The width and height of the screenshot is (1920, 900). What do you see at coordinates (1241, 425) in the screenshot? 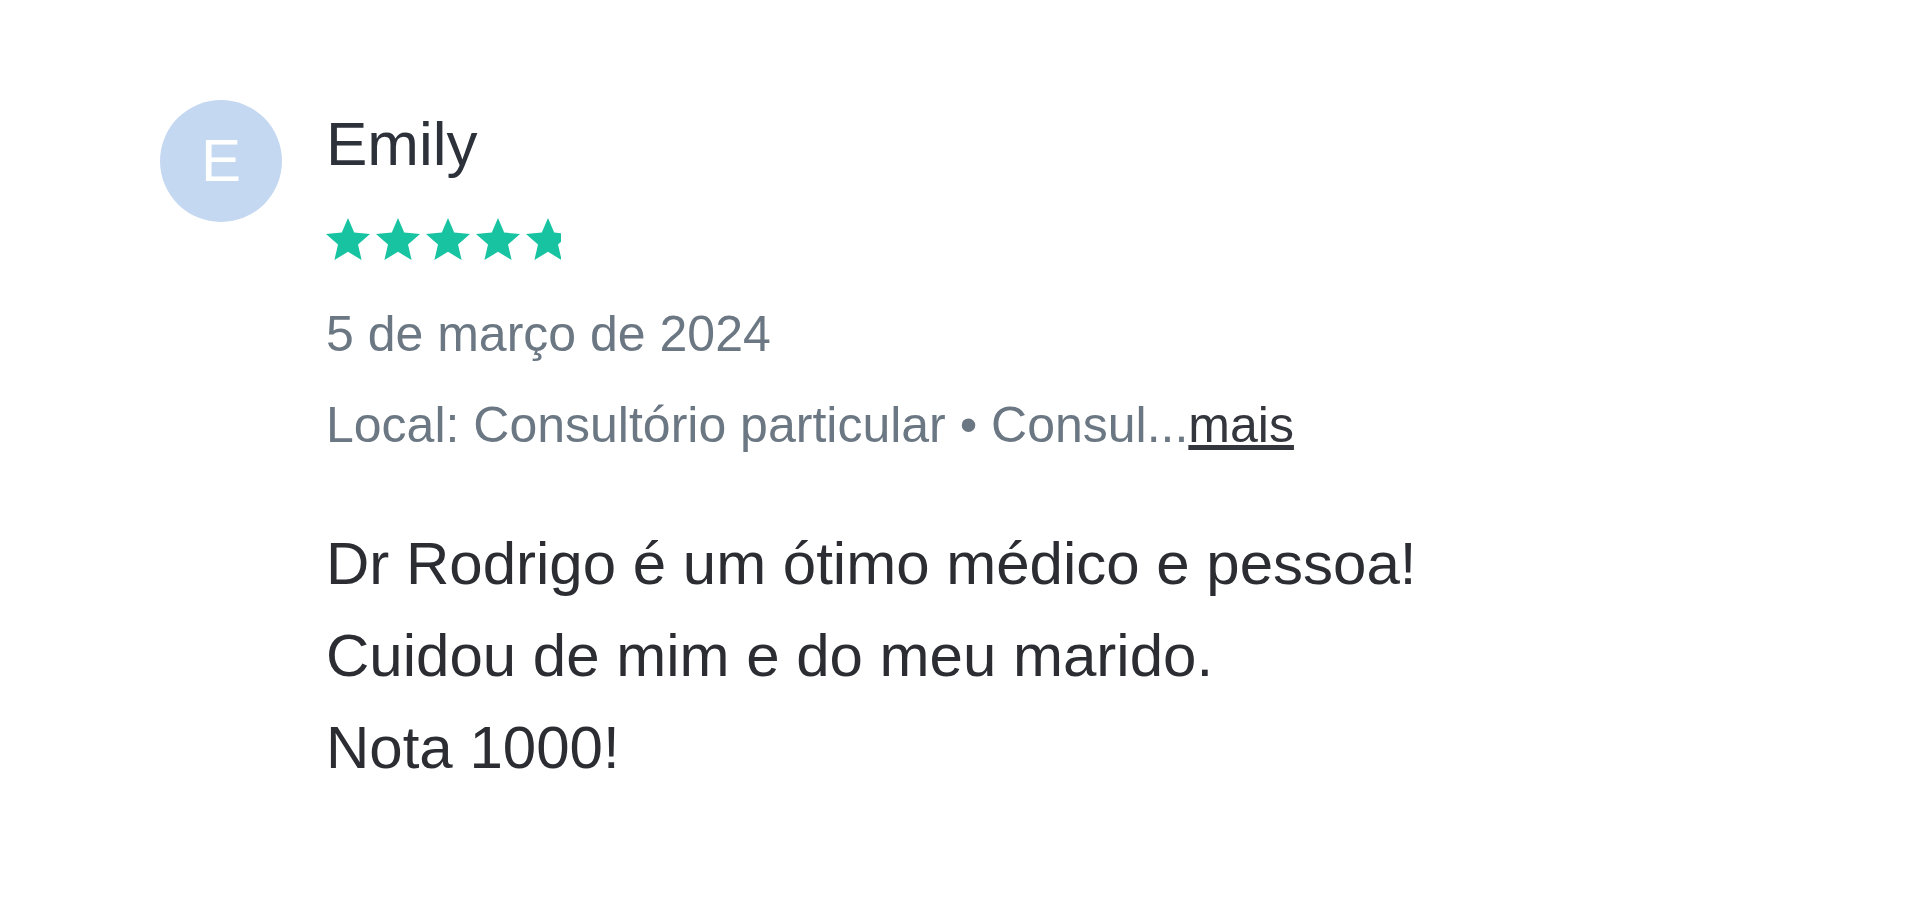
I see `more-link: mais` at bounding box center [1241, 425].